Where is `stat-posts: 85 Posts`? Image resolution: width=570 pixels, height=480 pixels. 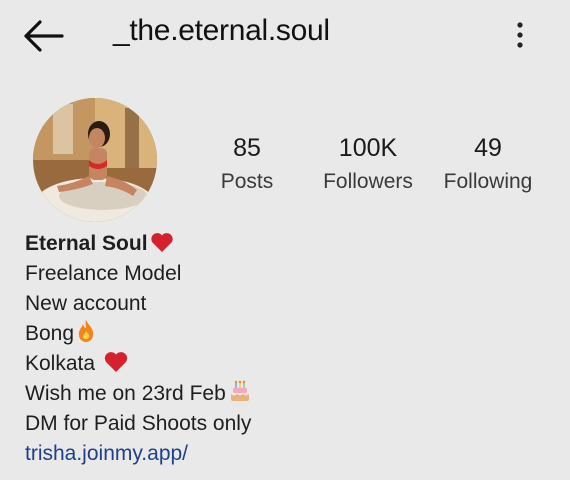
stat-posts: 85 Posts is located at coordinates (247, 164).